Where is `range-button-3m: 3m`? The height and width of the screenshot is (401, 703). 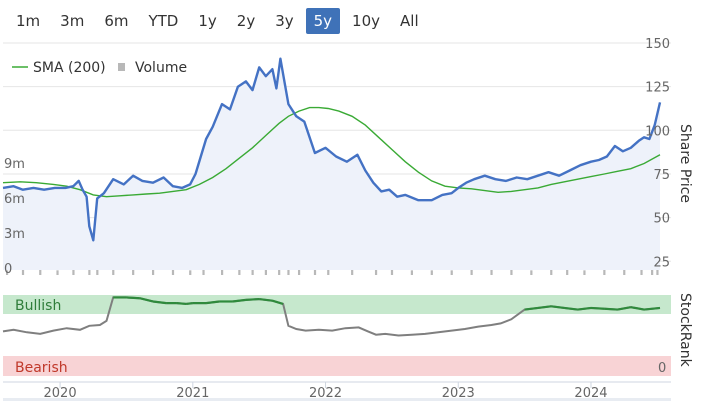
range-button-3m: 3m is located at coordinates (72, 21).